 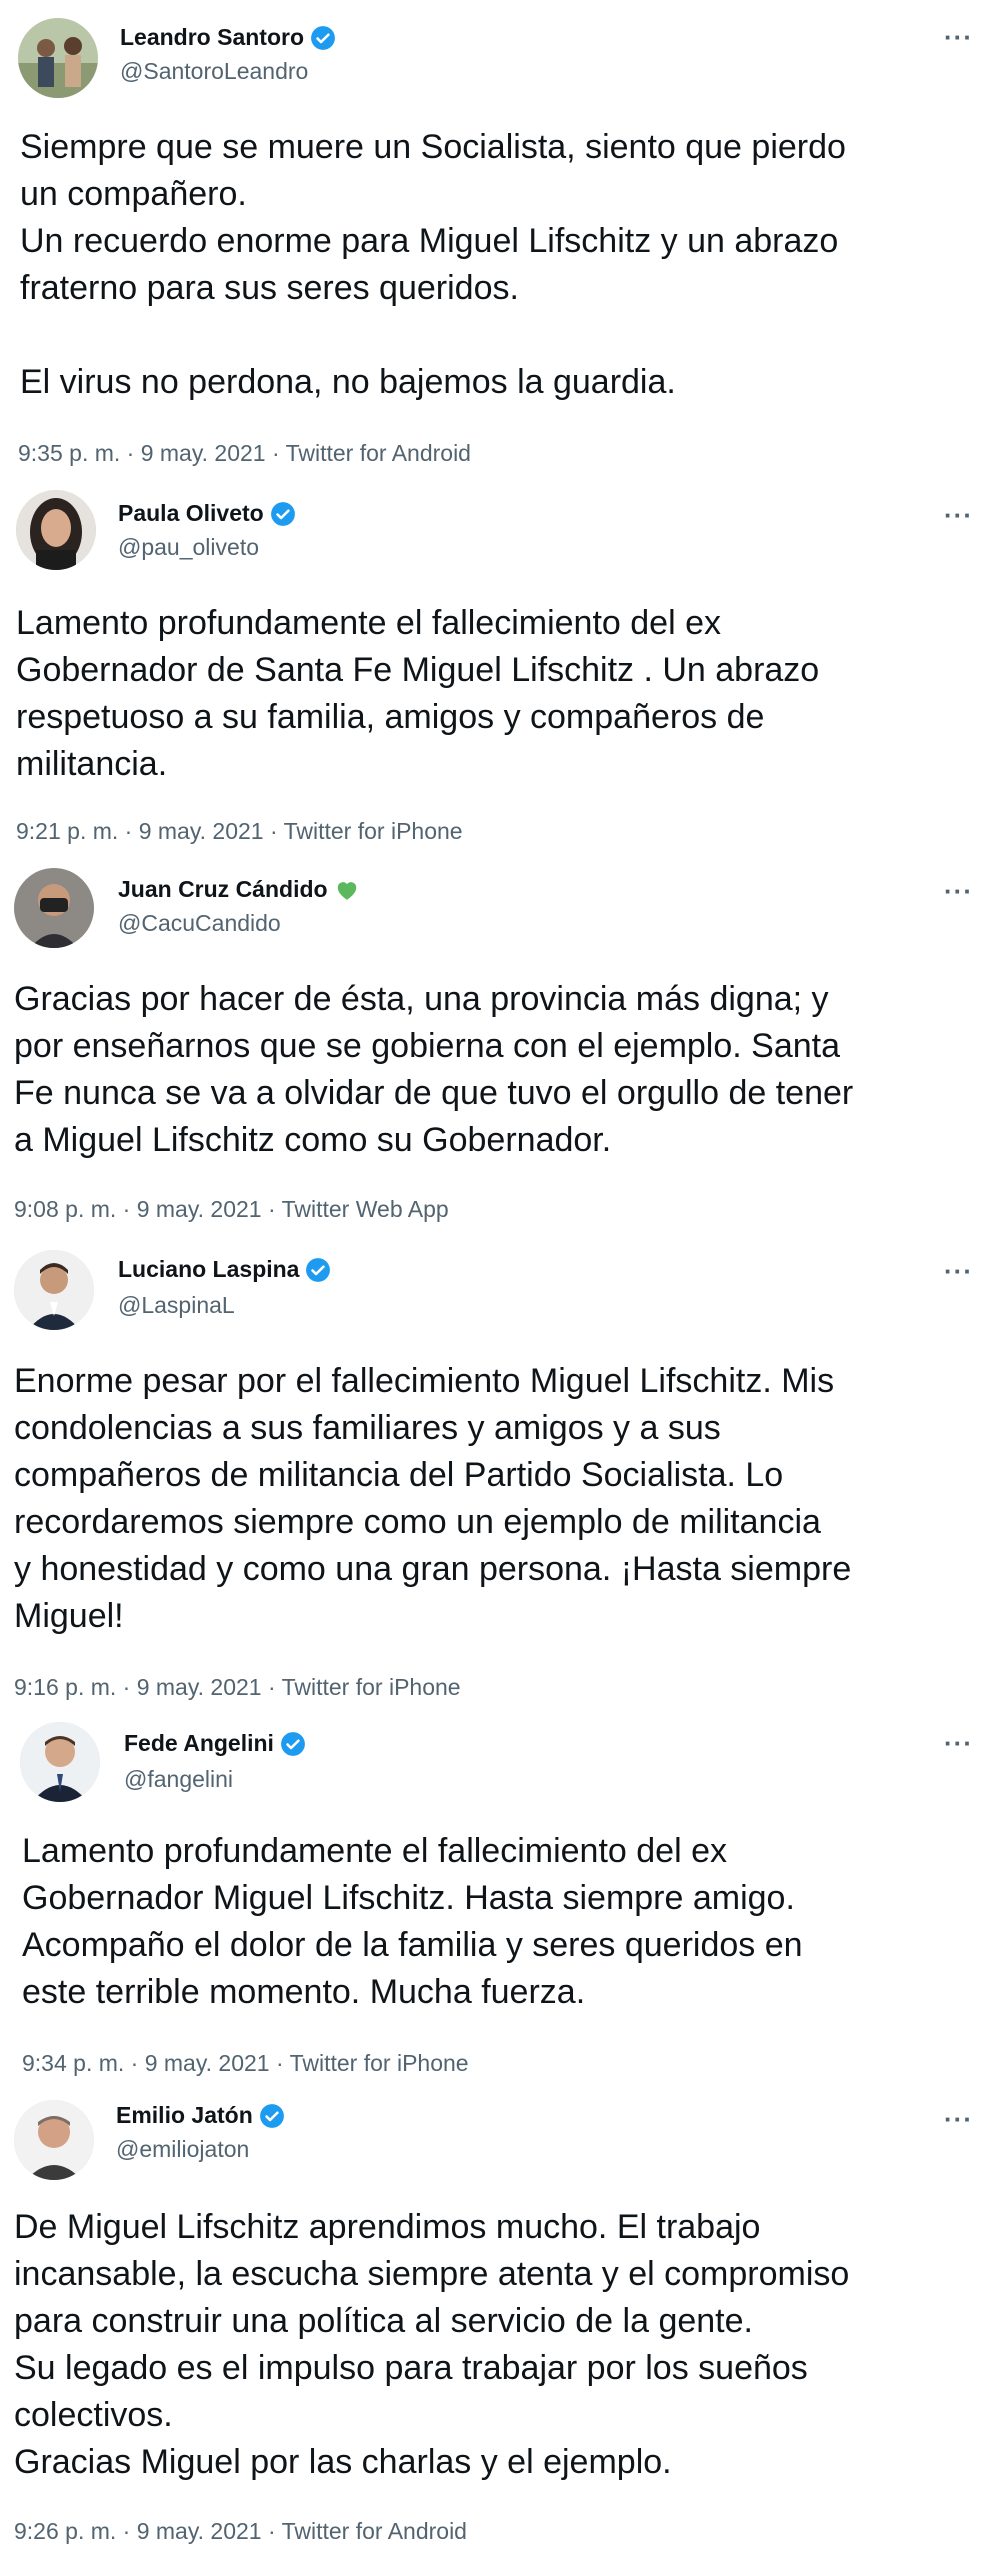 What do you see at coordinates (209, 1269) in the screenshot?
I see `display-name-text: Luciano Laspina` at bounding box center [209, 1269].